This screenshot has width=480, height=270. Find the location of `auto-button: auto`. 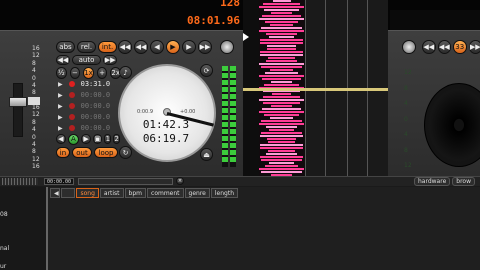

auto-button: auto is located at coordinates (86, 60).